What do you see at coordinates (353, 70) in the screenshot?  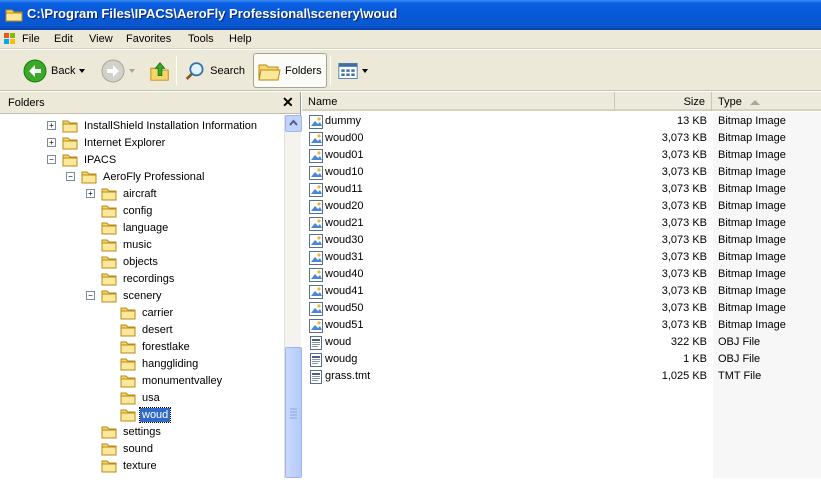 I see `views-button` at bounding box center [353, 70].